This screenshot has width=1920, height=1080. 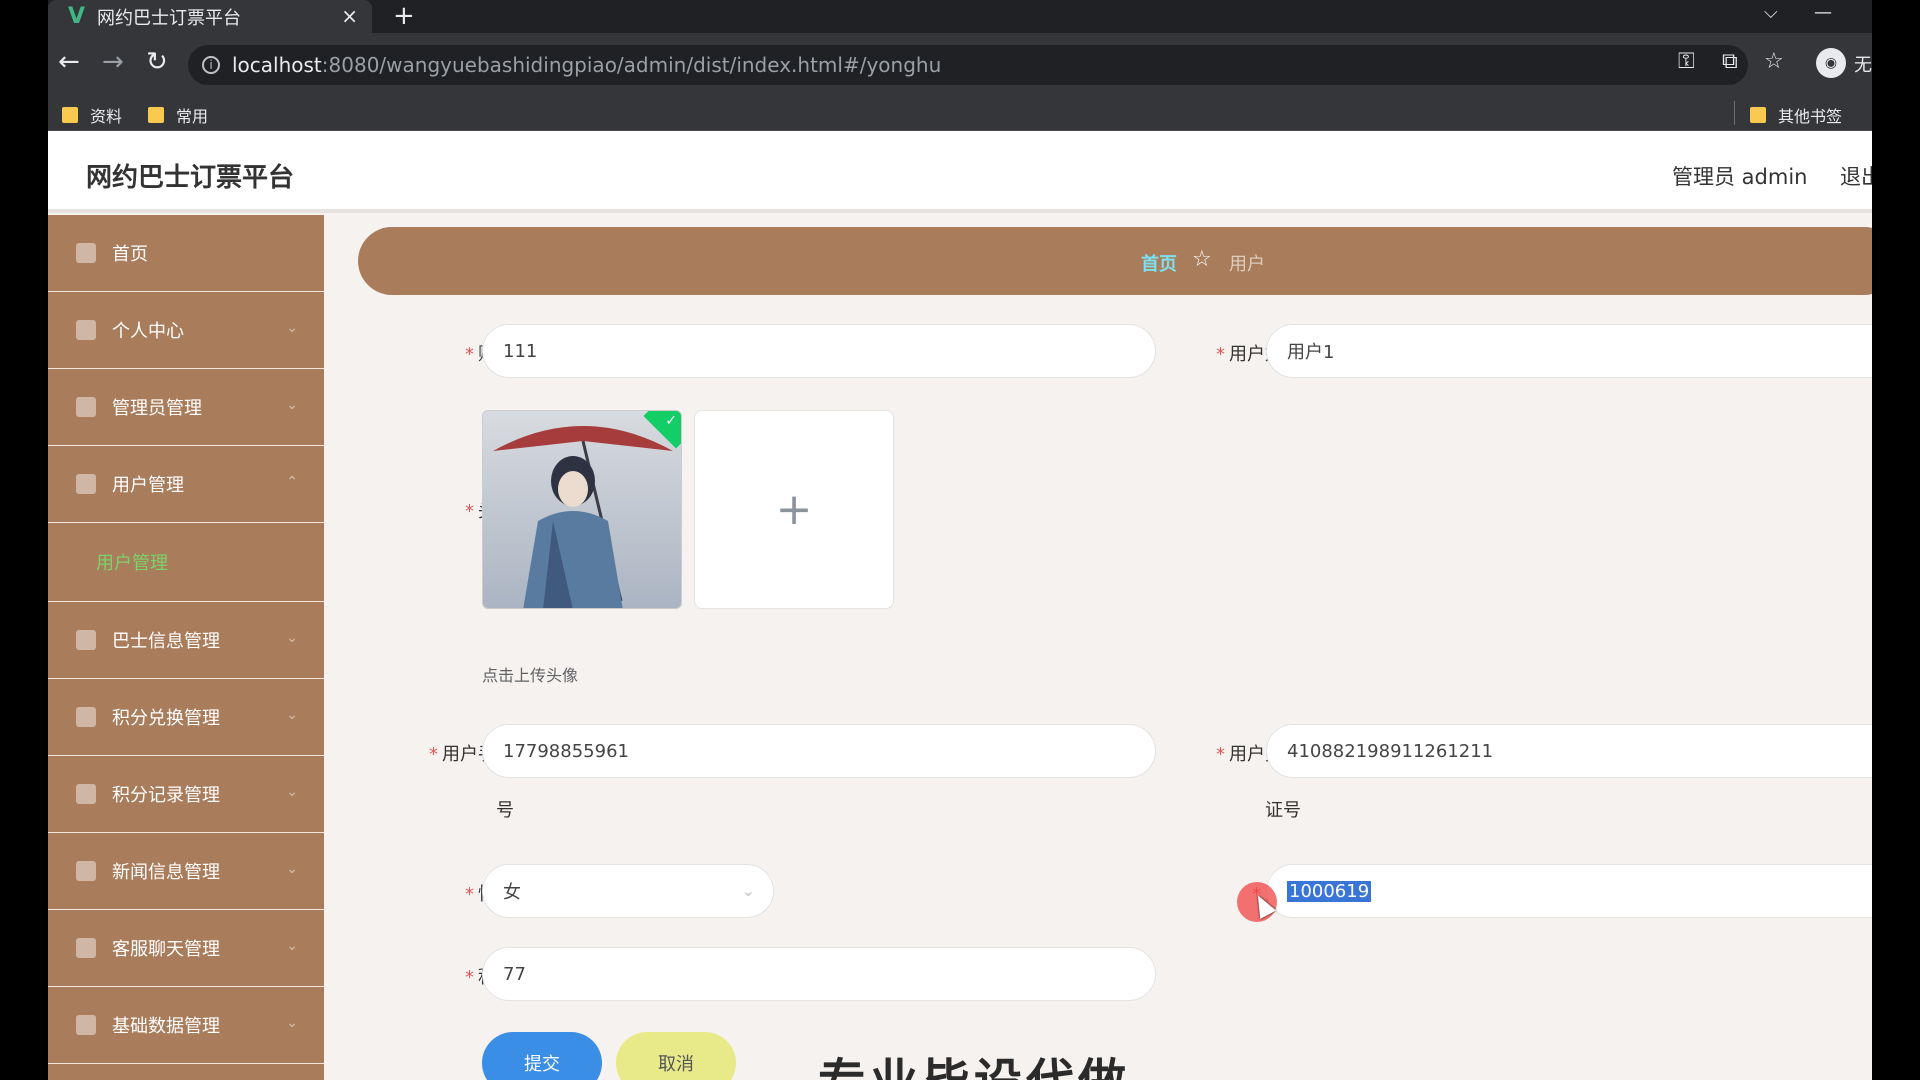 I want to click on reload-icon: ↻, so click(x=157, y=62).